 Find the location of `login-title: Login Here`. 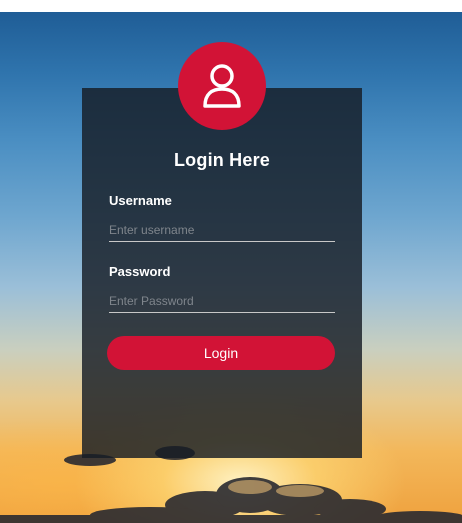

login-title: Login Here is located at coordinates (221, 160).